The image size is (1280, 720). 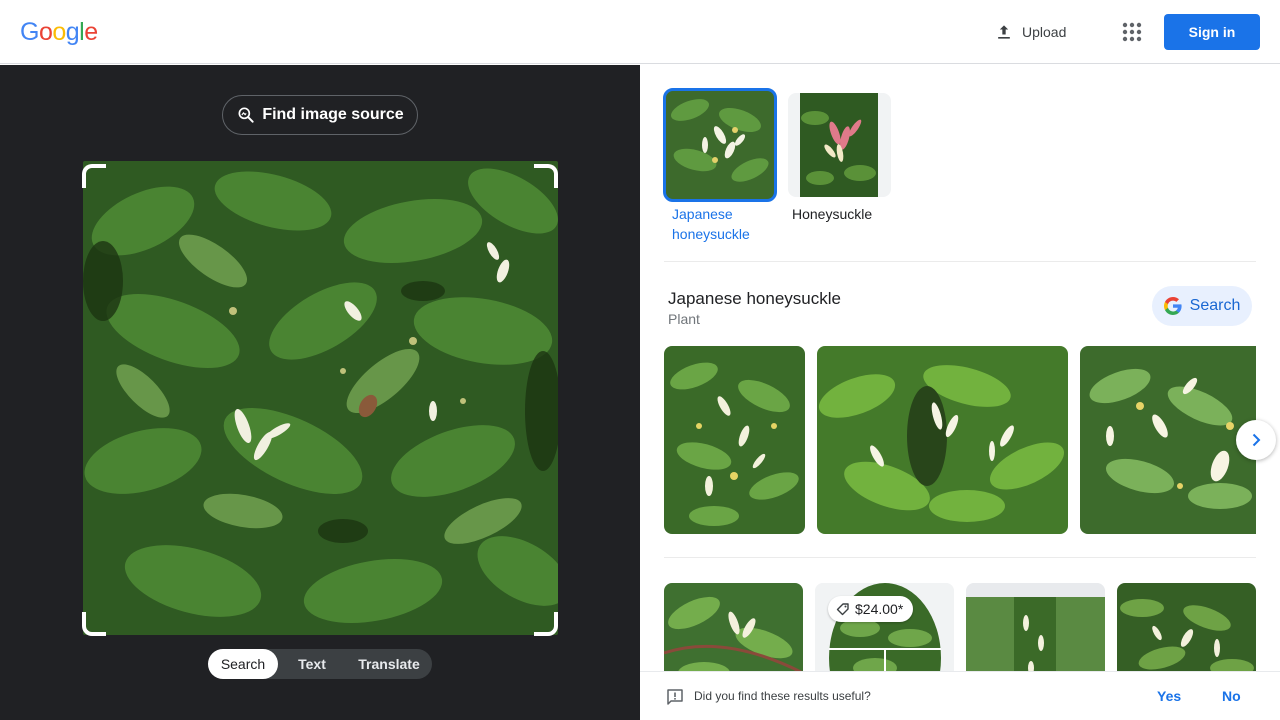 I want to click on mode-tabs: Search Text Translate, so click(x=320, y=664).